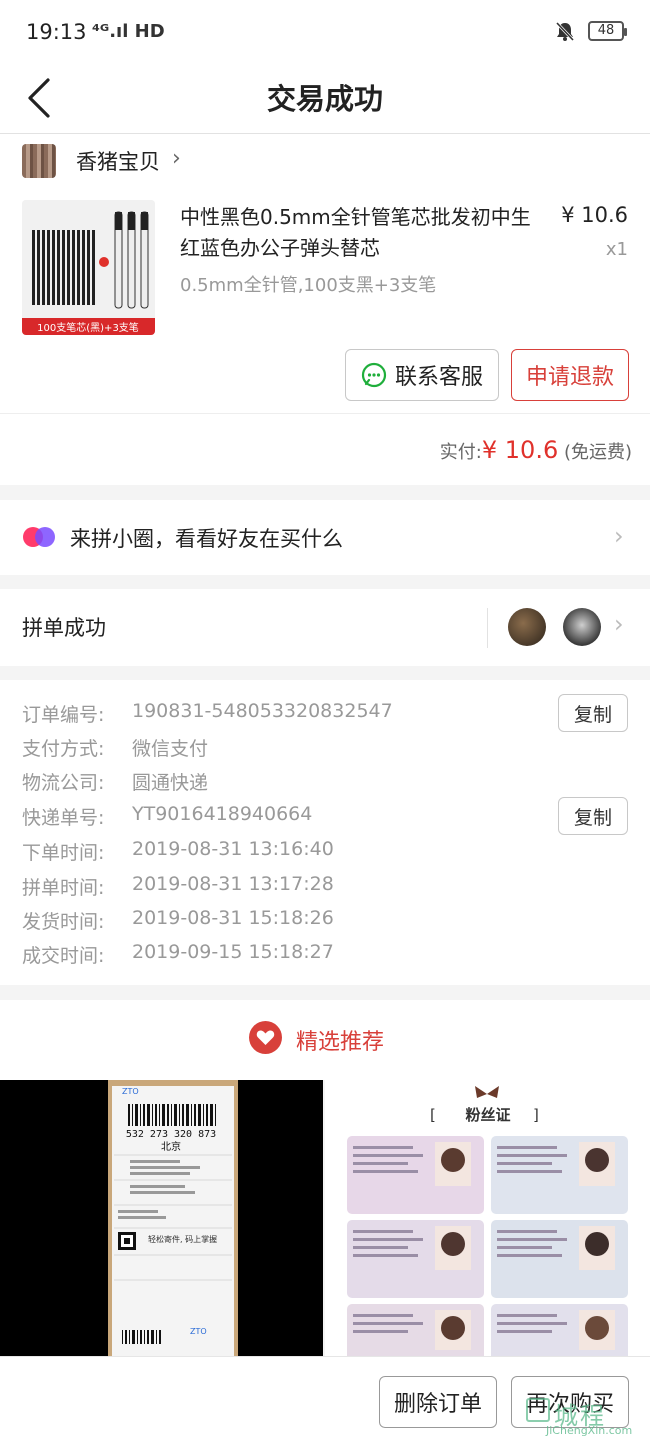  I want to click on order-info-row: 发货时间: 2019-08-31 15:18:26, so click(178, 920).